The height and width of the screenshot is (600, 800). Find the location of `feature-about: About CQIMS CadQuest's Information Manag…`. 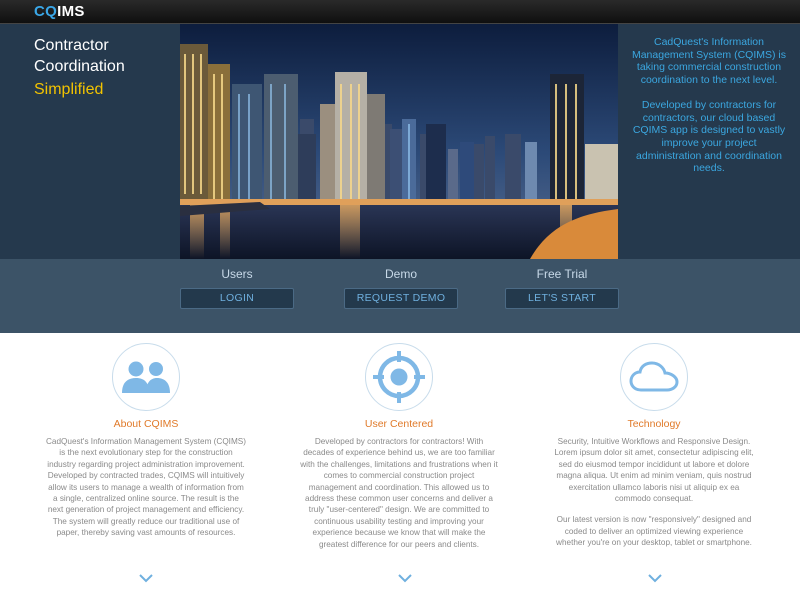

feature-about: About CQIMS CadQuest's Information Manag… is located at coordinates (146, 446).